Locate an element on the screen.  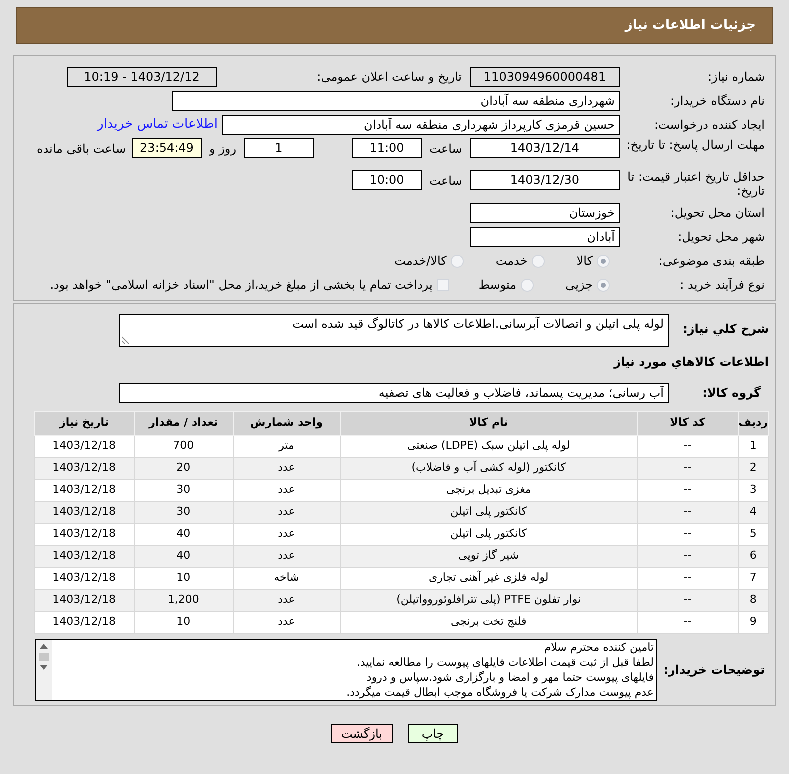
field-label: گروه کالا: is located at coordinates (732, 393).